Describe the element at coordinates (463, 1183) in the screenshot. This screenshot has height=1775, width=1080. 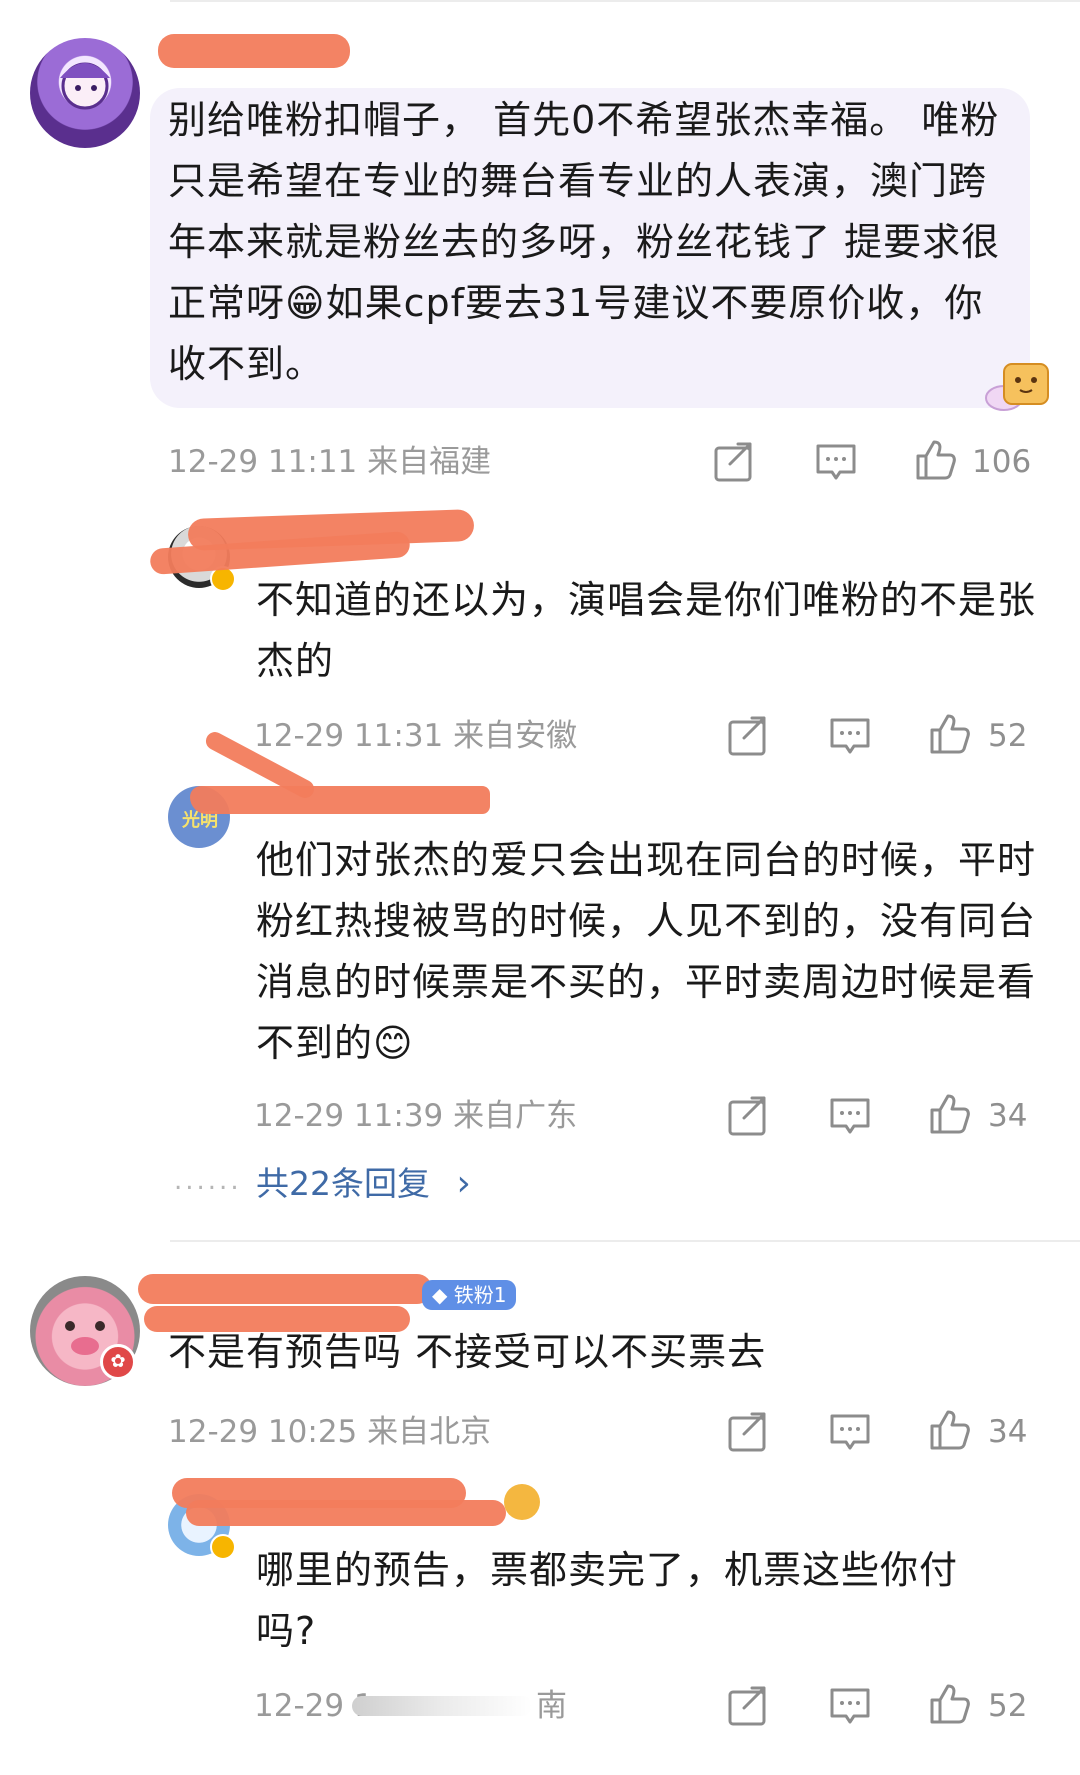
I see `chevron-right-icon: ›` at that location.